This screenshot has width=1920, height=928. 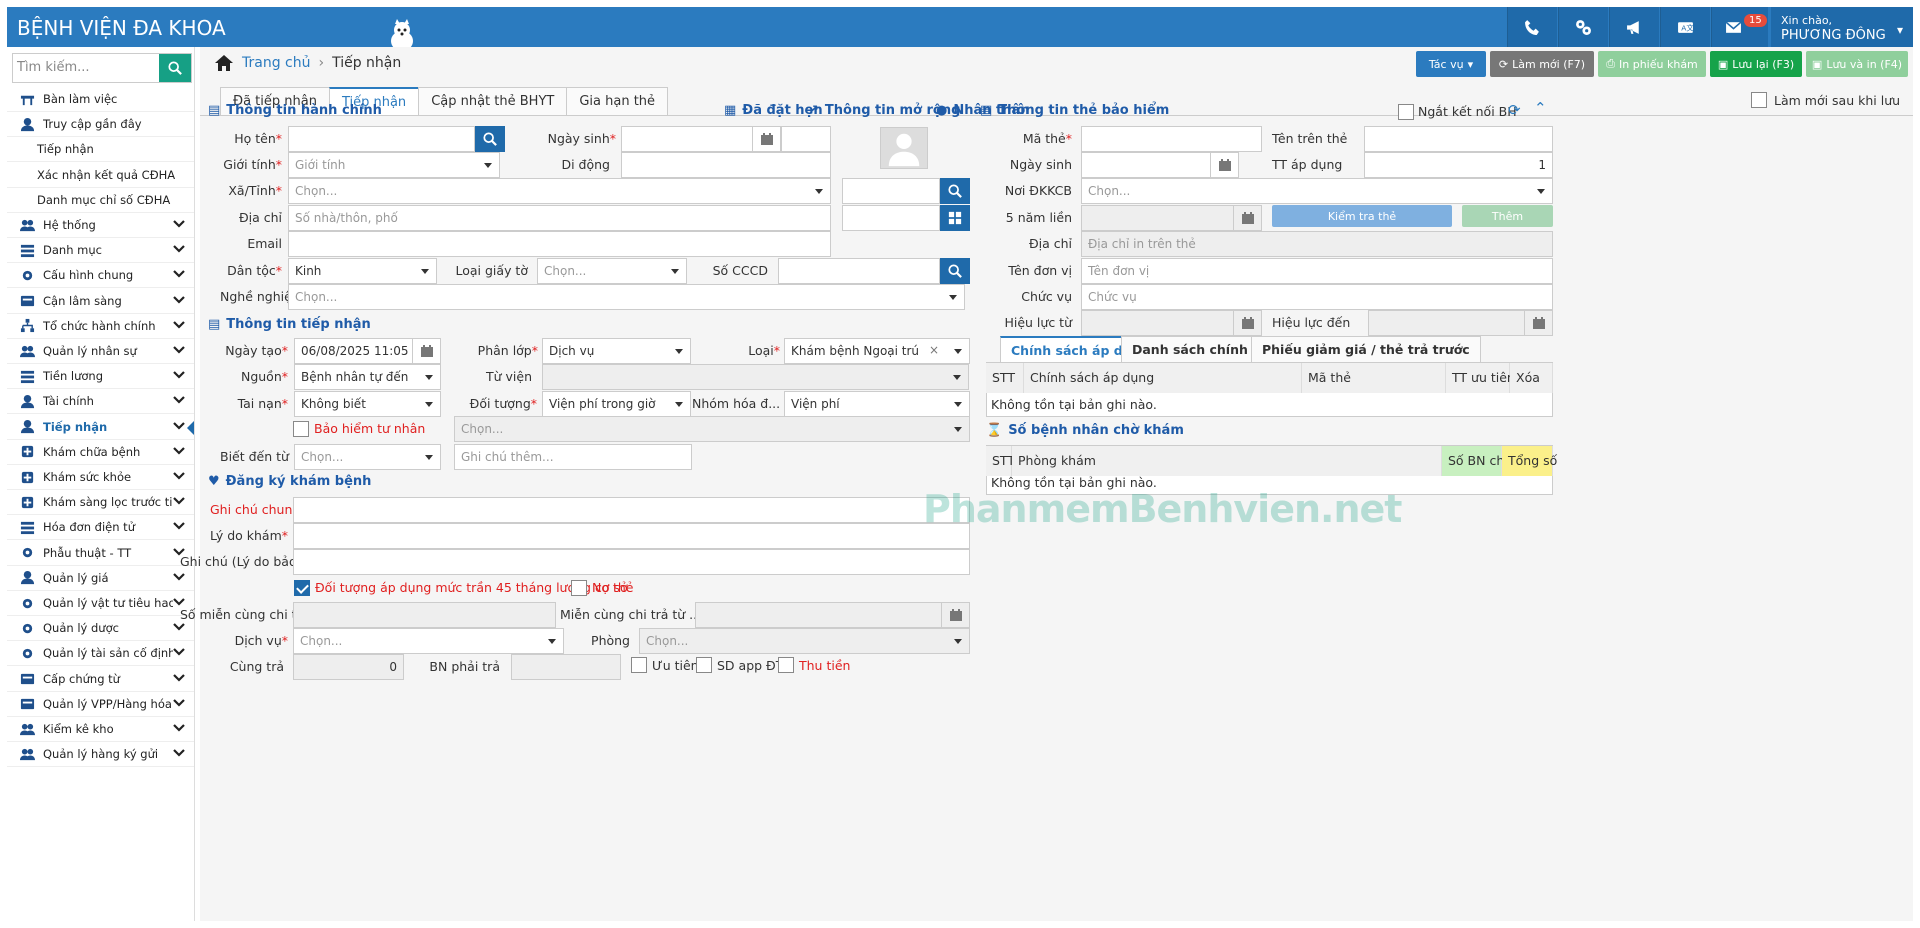 I want to click on search-patient-button, so click(x=490, y=139).